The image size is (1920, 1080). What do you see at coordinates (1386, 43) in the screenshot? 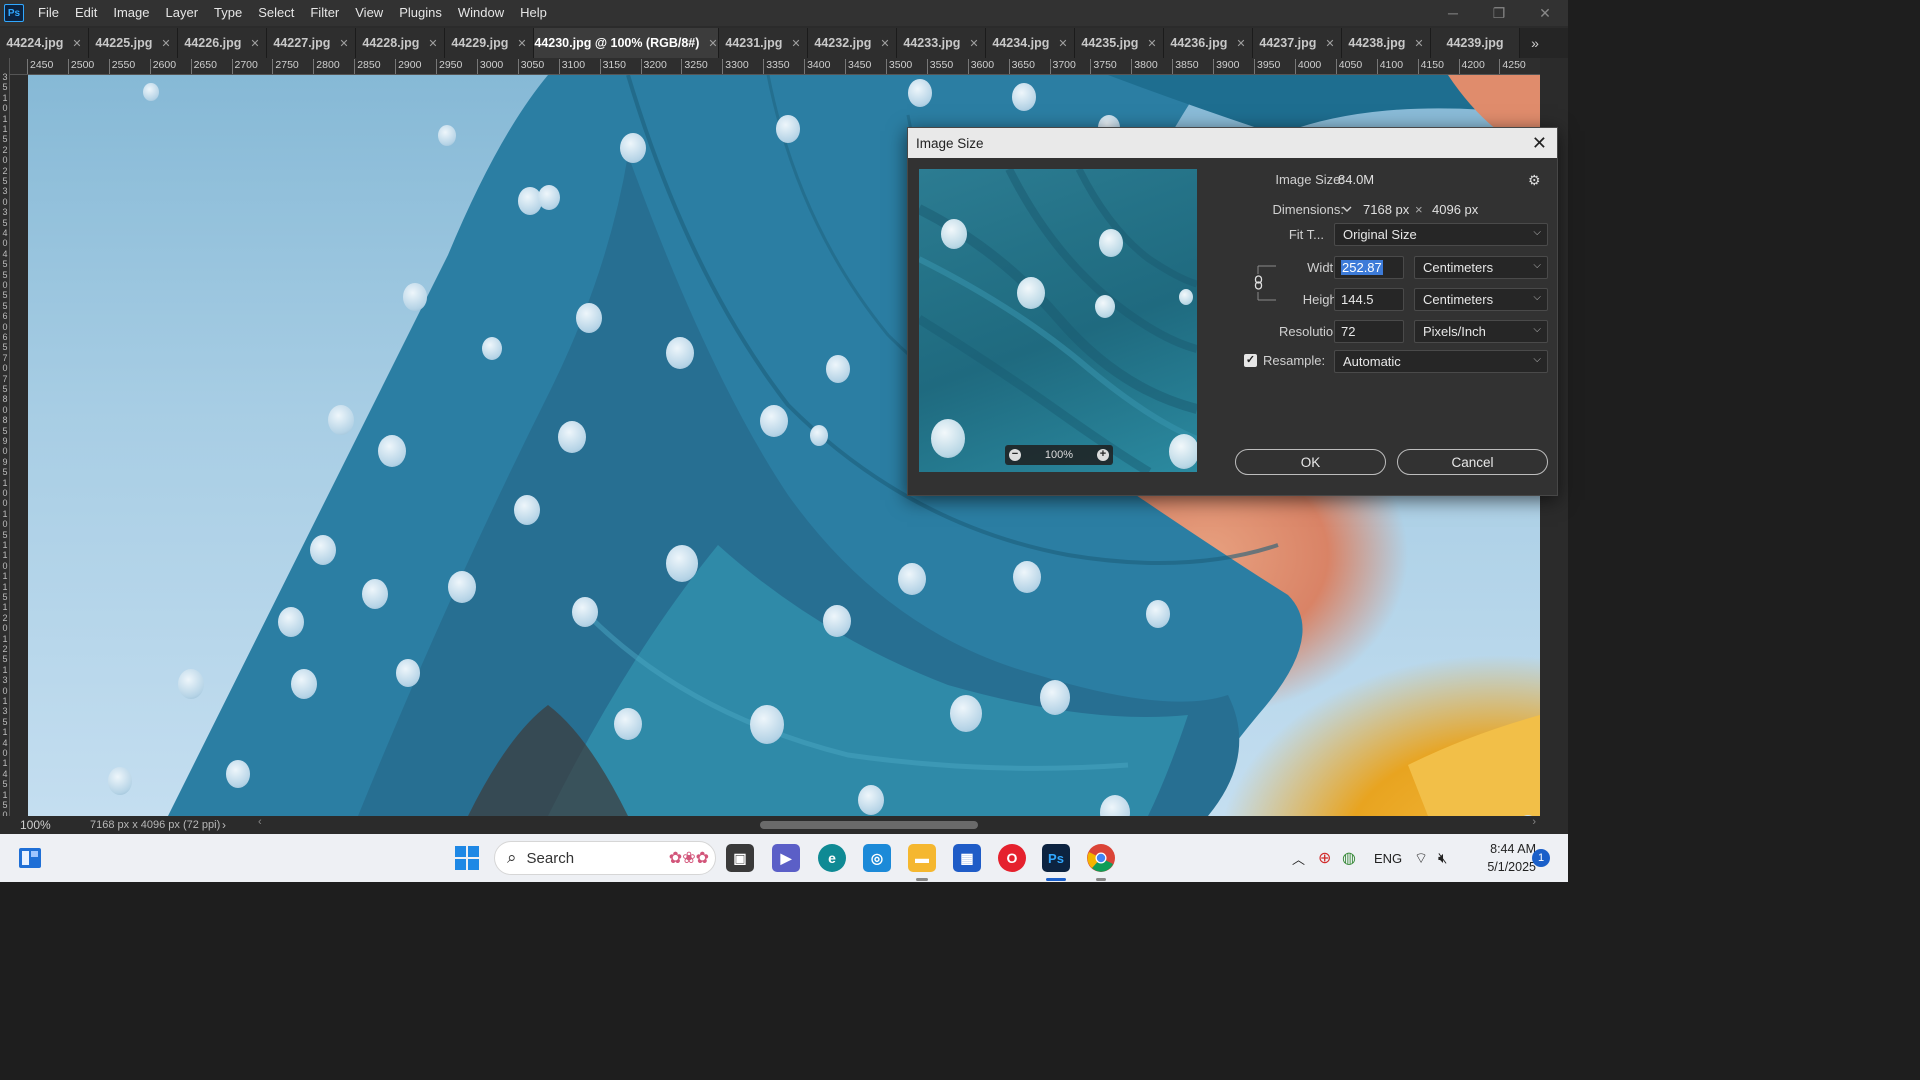
I see `tab-44238: 44238.jpg ✕` at bounding box center [1386, 43].